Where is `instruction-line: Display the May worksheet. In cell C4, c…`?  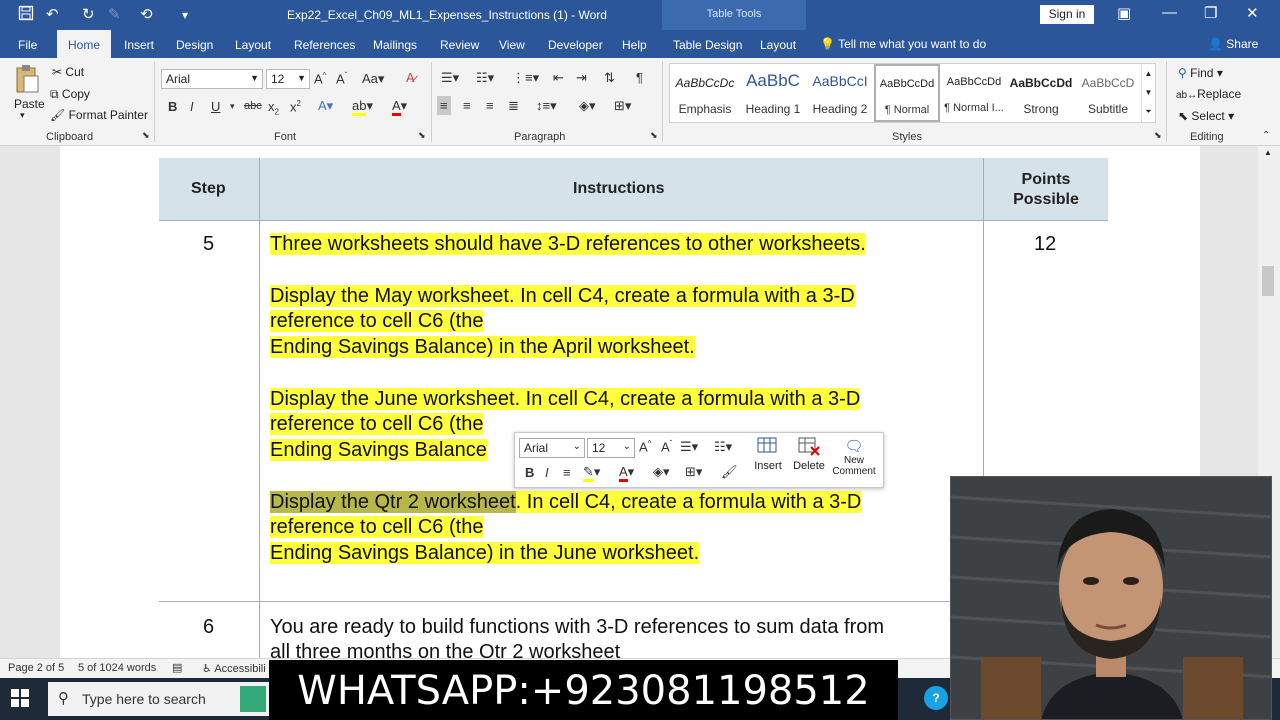 instruction-line: Display the May worksheet. In cell C4, c… is located at coordinates (562, 296).